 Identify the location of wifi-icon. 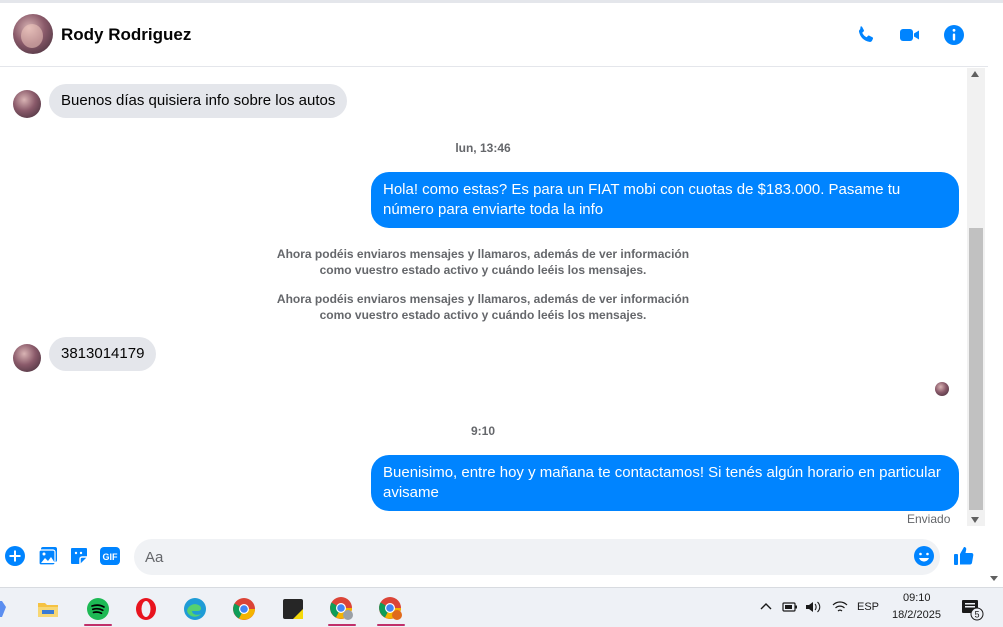
(840, 607).